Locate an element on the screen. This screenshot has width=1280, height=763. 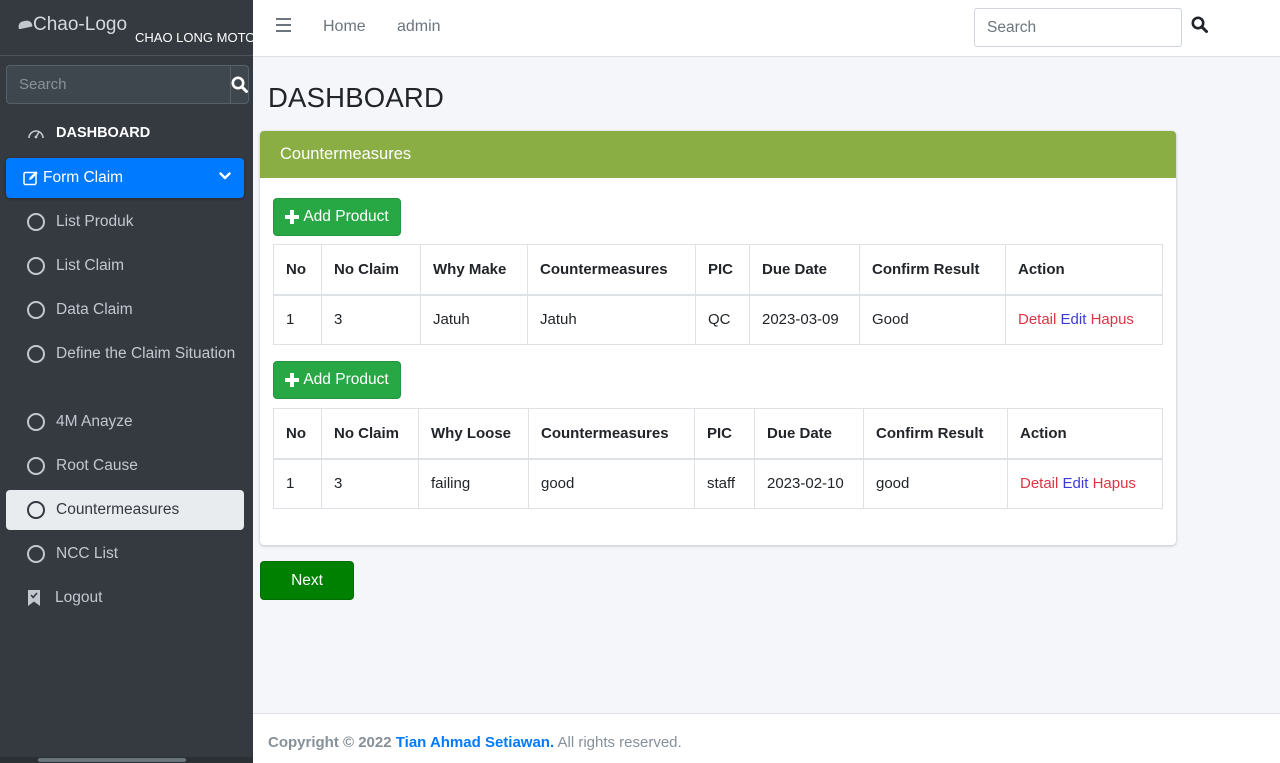
sidebar-item-label: Root Cause is located at coordinates (97, 465).